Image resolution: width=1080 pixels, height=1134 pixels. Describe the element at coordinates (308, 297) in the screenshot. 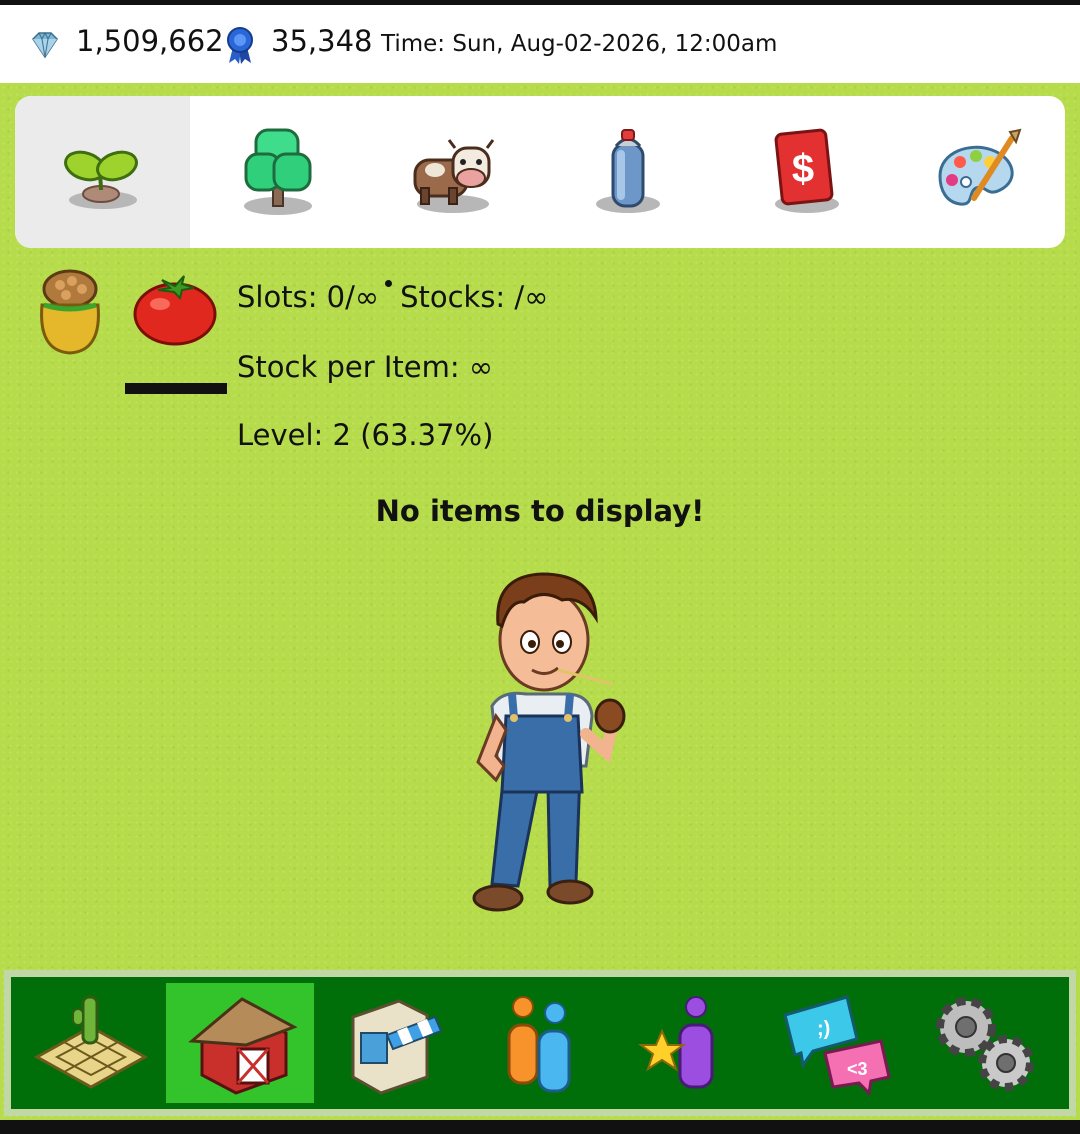

I see `slots-text: Slots: 0/∞` at that location.